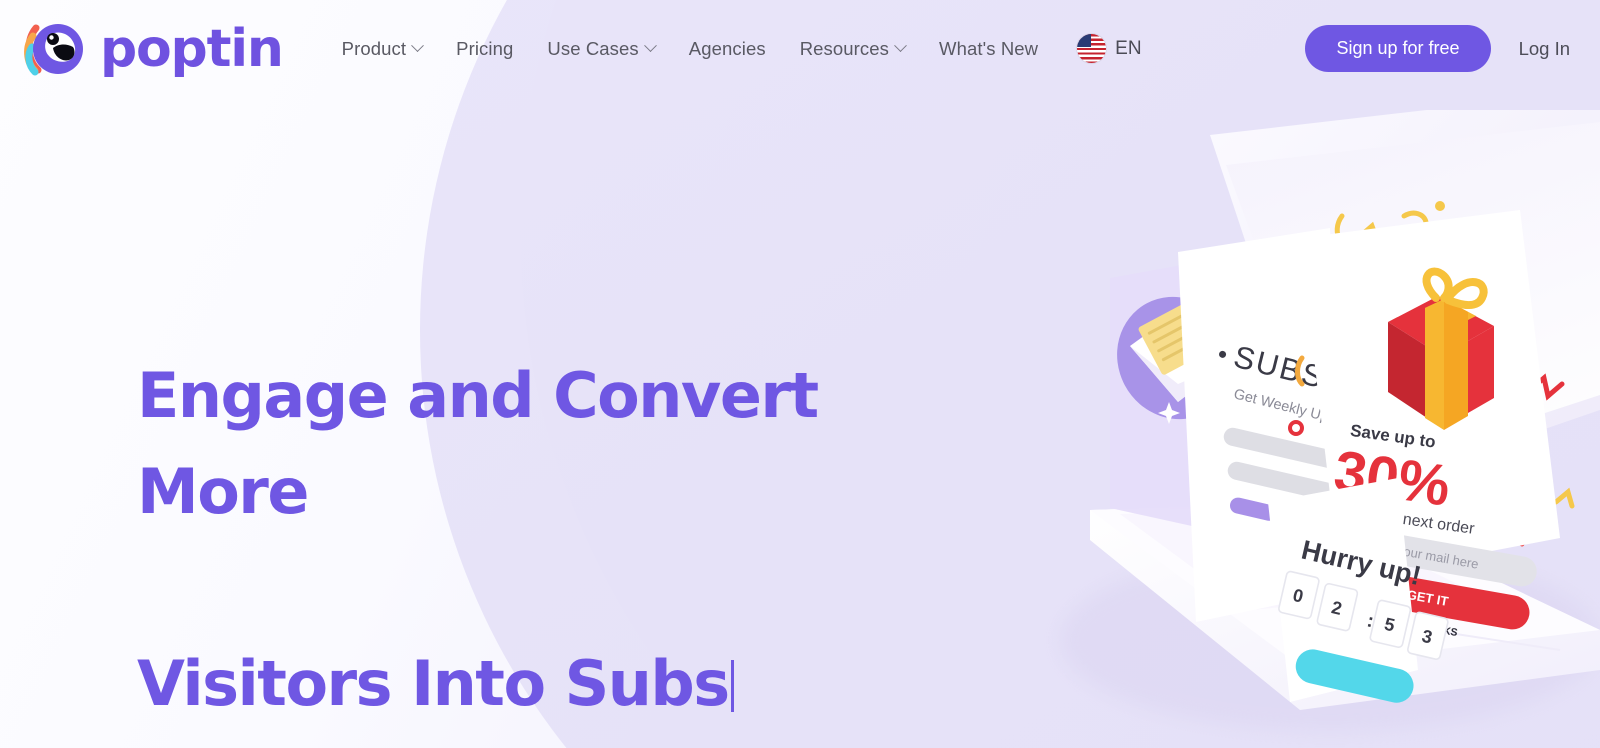 This screenshot has width=1600, height=748. I want to click on poptin-parrot-logo-icon, so click(59, 49).